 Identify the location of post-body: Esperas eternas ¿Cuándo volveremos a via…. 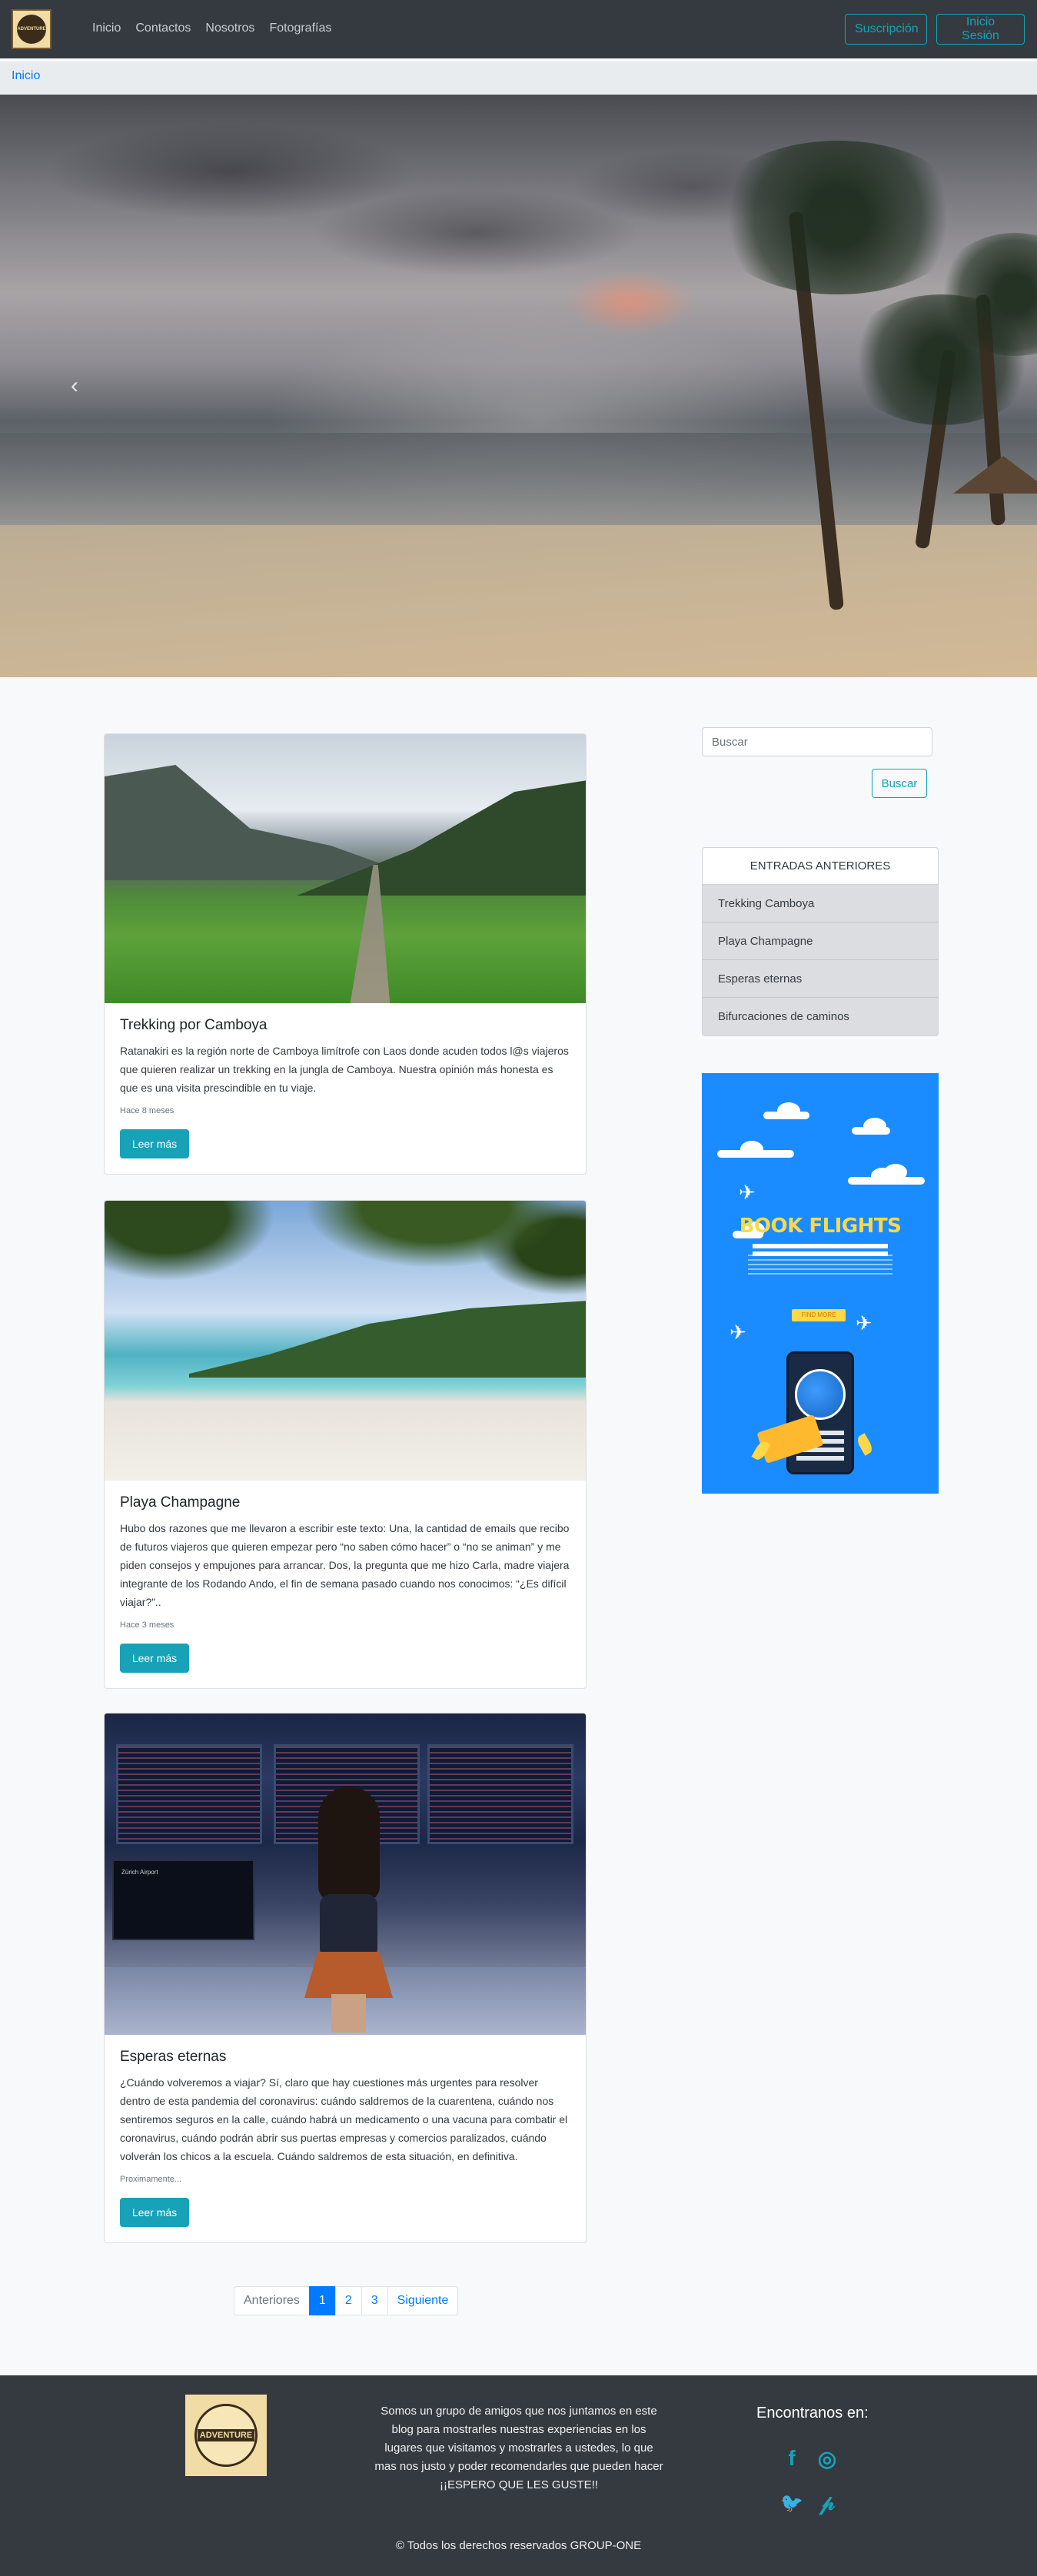
(345, 2138).